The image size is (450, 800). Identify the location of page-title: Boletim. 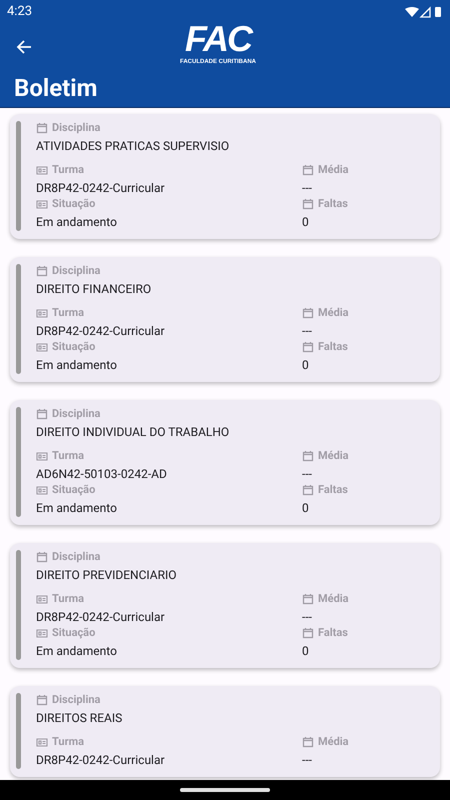
(56, 88).